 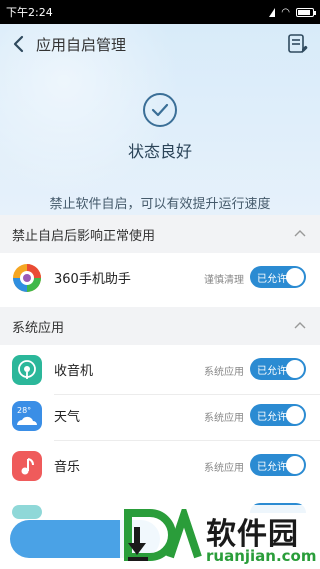 What do you see at coordinates (160, 204) in the screenshot?
I see `hero-subtitle: 禁止软件自启，可以有效提升运行速度` at bounding box center [160, 204].